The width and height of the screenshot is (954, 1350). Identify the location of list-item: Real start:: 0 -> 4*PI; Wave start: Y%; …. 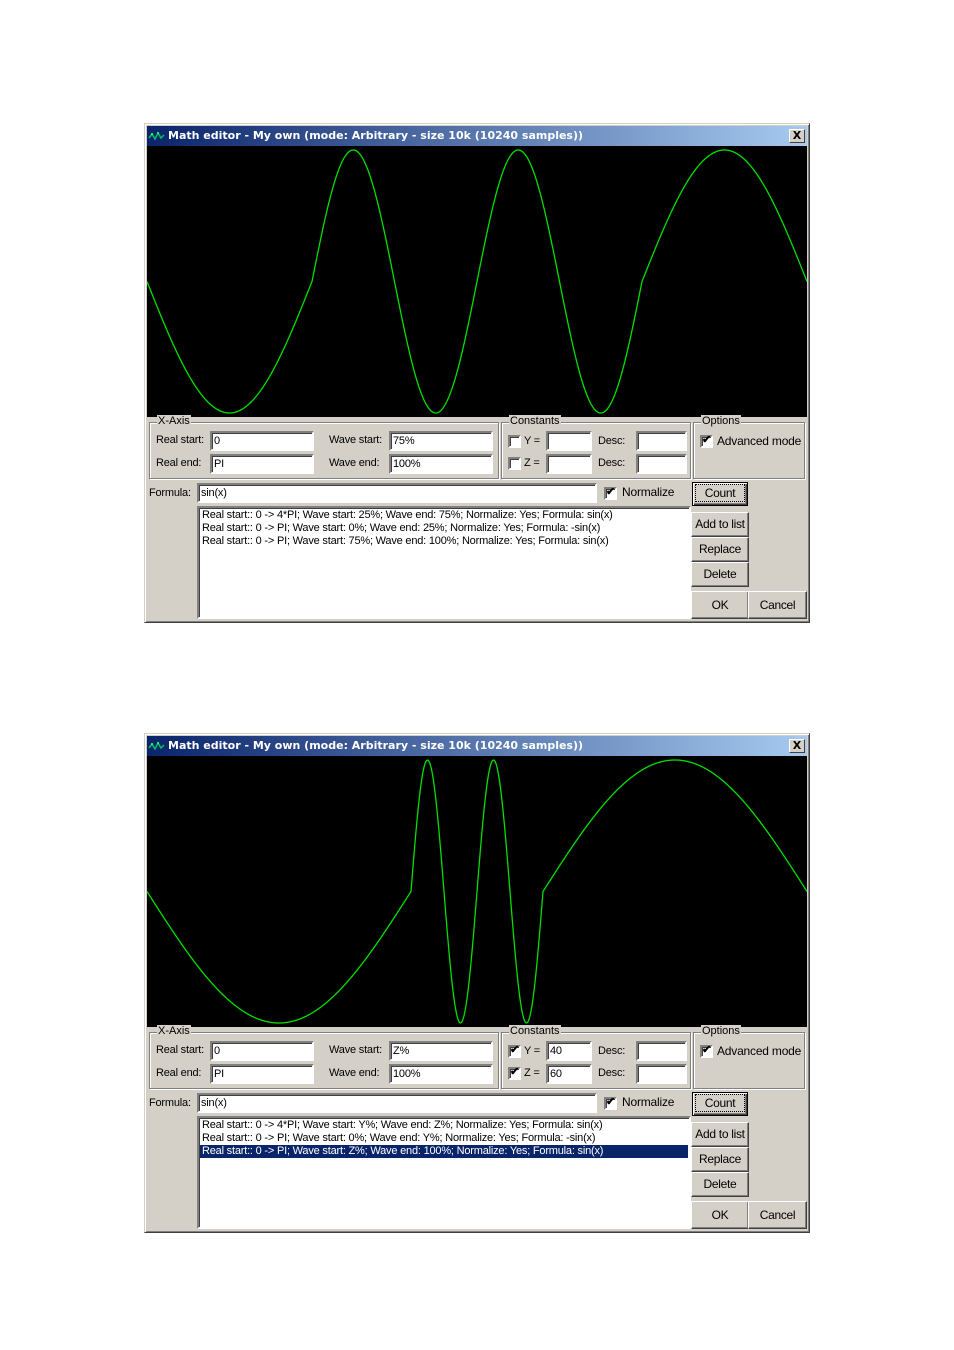
(444, 1125).